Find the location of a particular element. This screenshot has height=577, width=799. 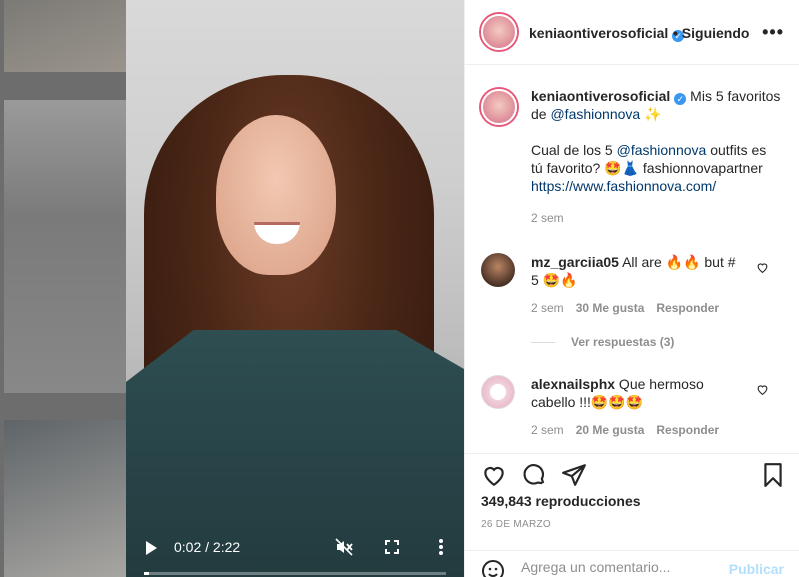

fullscreen-icon is located at coordinates (392, 547).